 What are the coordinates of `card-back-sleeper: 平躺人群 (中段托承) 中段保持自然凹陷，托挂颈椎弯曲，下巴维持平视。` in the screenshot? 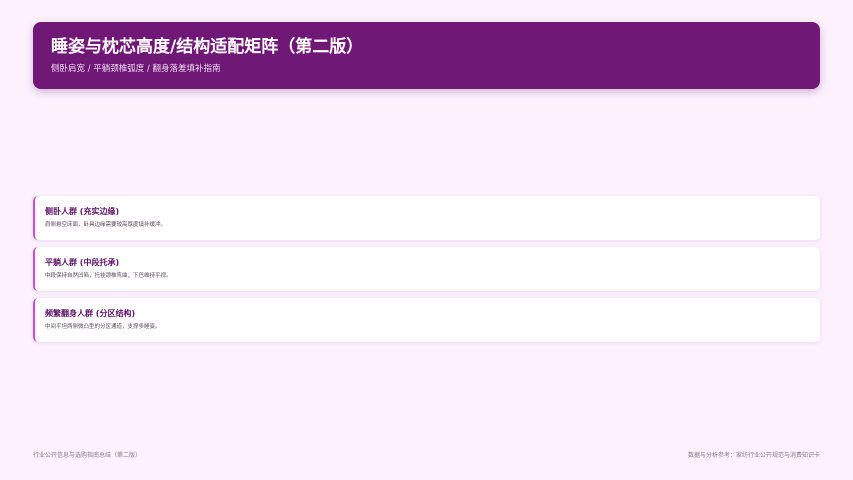 It's located at (426, 269).